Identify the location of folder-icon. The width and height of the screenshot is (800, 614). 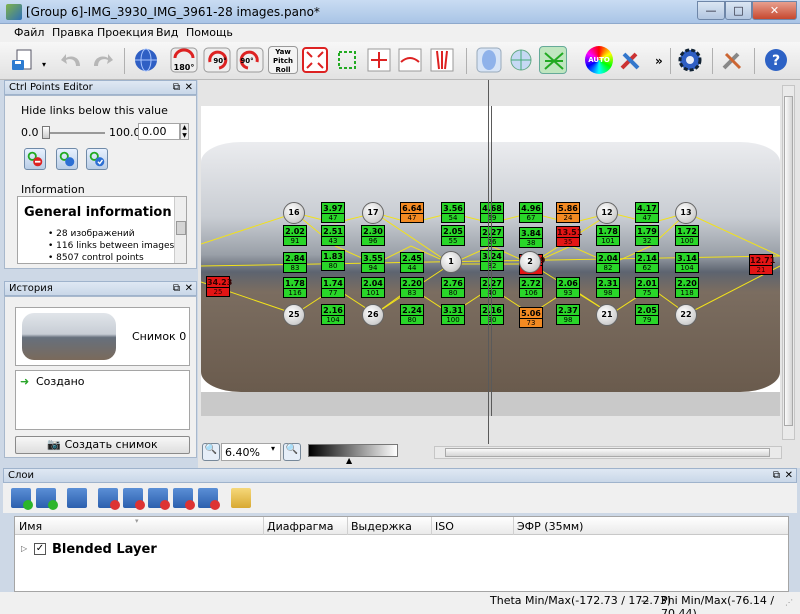
(241, 498).